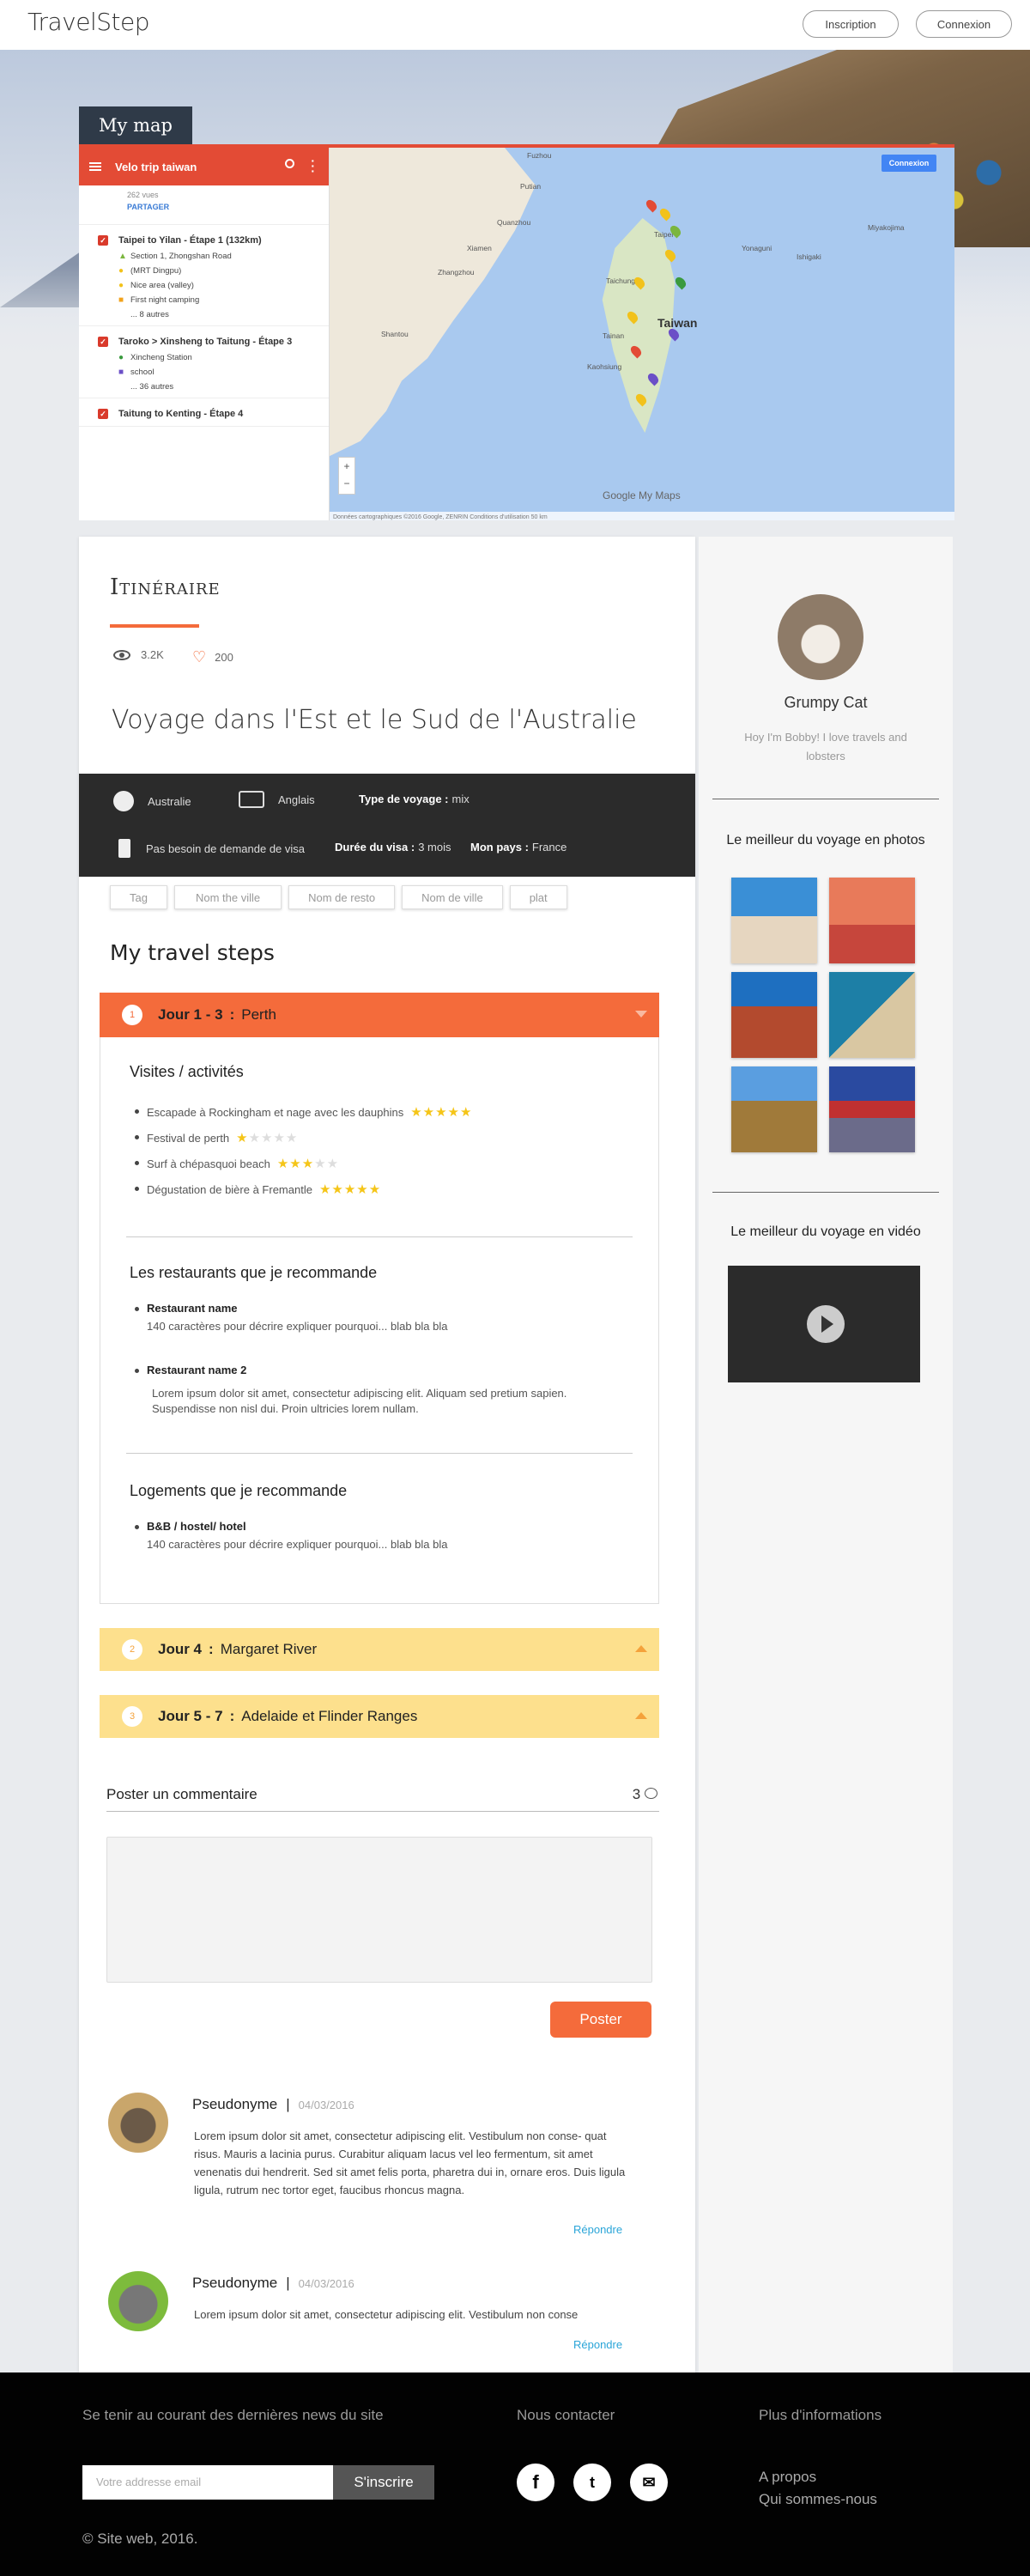 The width and height of the screenshot is (1030, 2576). Describe the element at coordinates (155, 271) in the screenshot. I see `layer-item: (MRT Dingpu)` at that location.